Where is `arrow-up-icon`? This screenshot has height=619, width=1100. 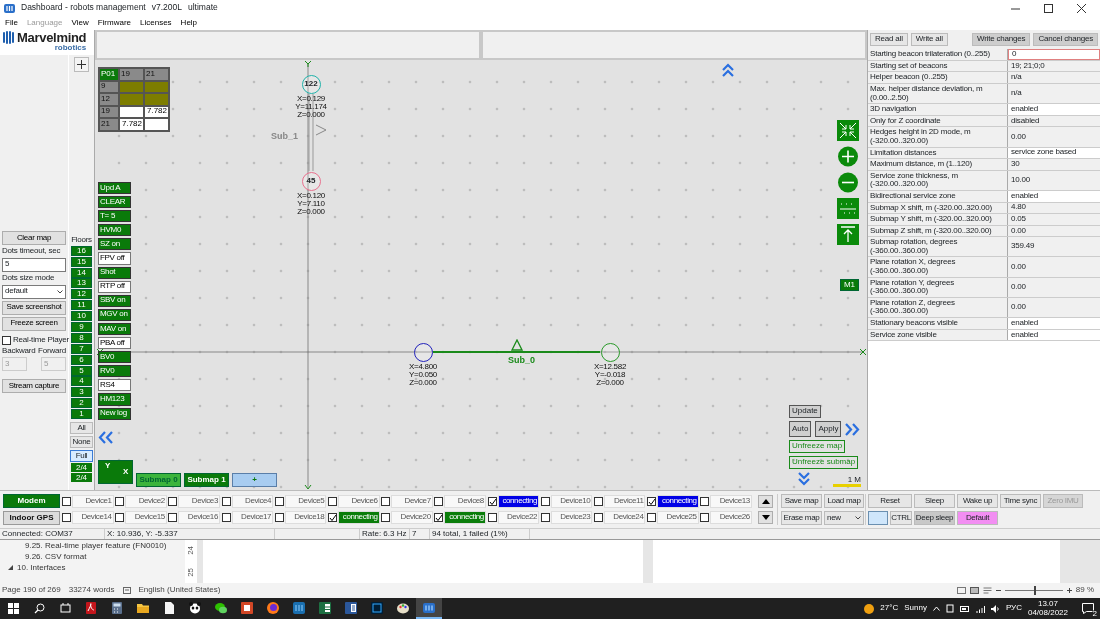 arrow-up-icon is located at coordinates (848, 234).